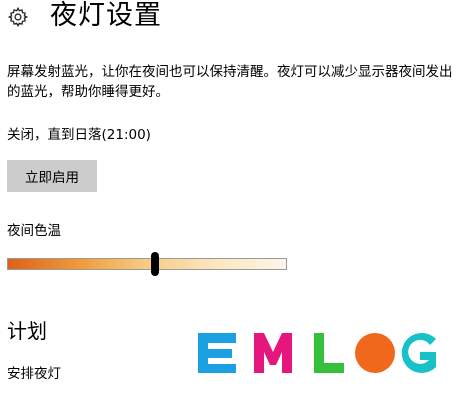  I want to click on page-header: 夜灯设置, so click(84, 20).